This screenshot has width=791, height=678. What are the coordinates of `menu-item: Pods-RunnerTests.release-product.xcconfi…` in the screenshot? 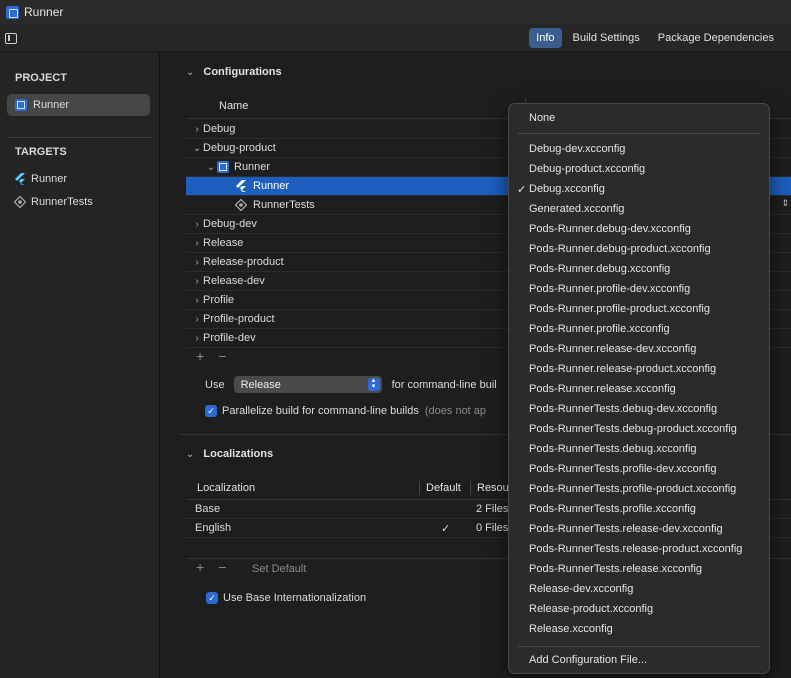 It's located at (635, 549).